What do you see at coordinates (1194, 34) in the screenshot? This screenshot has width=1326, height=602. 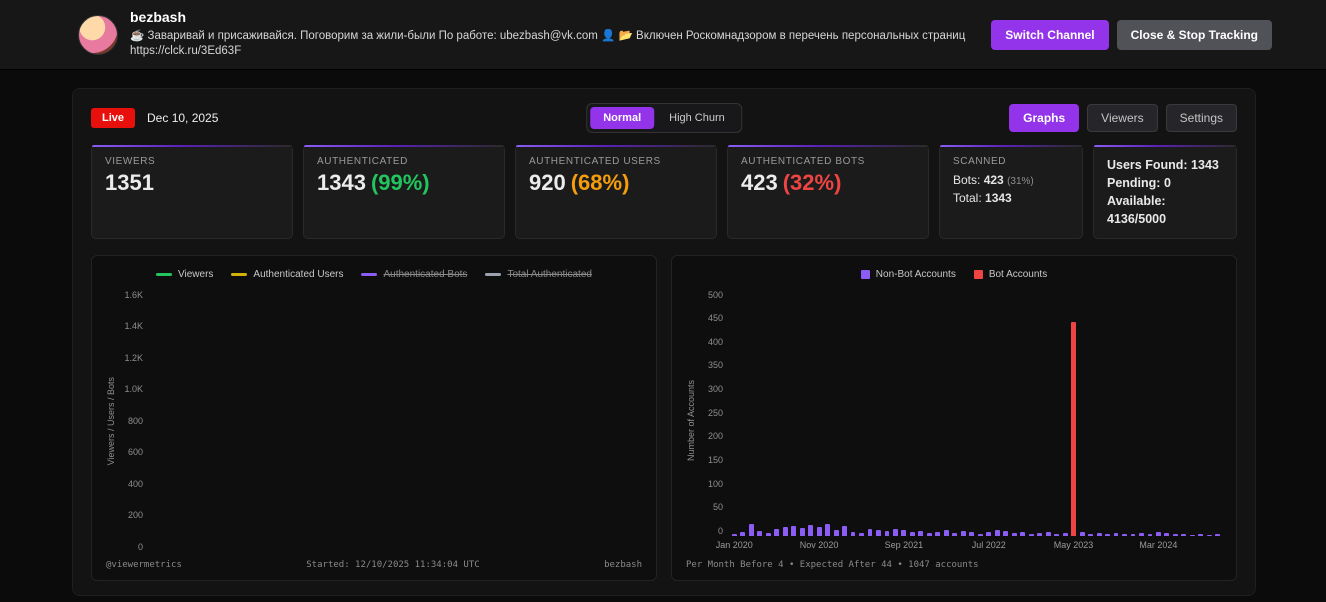 I see `close-stop-tracking-button: Close & Stop Tracking` at bounding box center [1194, 34].